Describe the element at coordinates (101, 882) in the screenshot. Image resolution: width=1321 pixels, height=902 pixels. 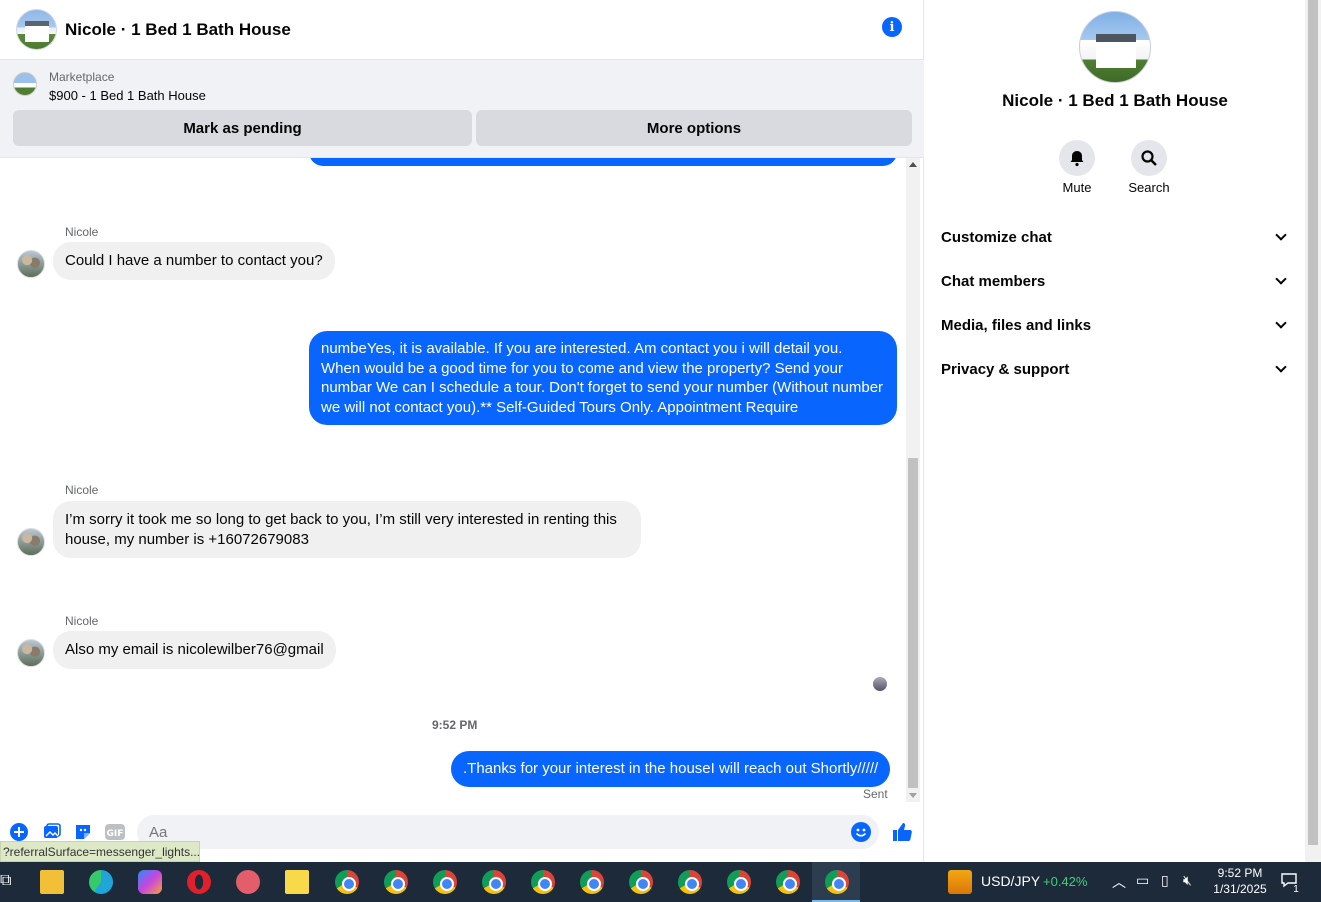
I see `edge-browser-icon` at that location.